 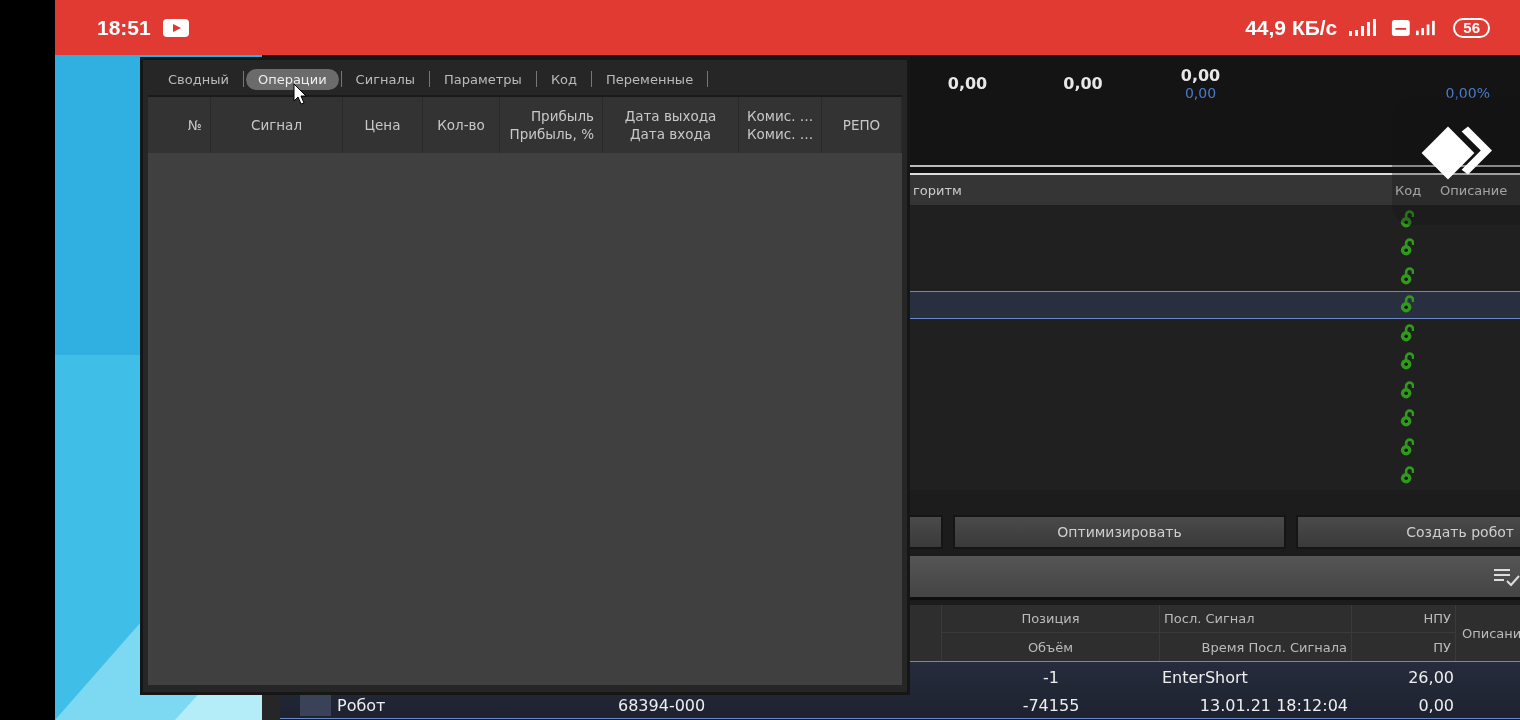 What do you see at coordinates (1467, 94) in the screenshot?
I see `summary-value: 0,00%` at bounding box center [1467, 94].